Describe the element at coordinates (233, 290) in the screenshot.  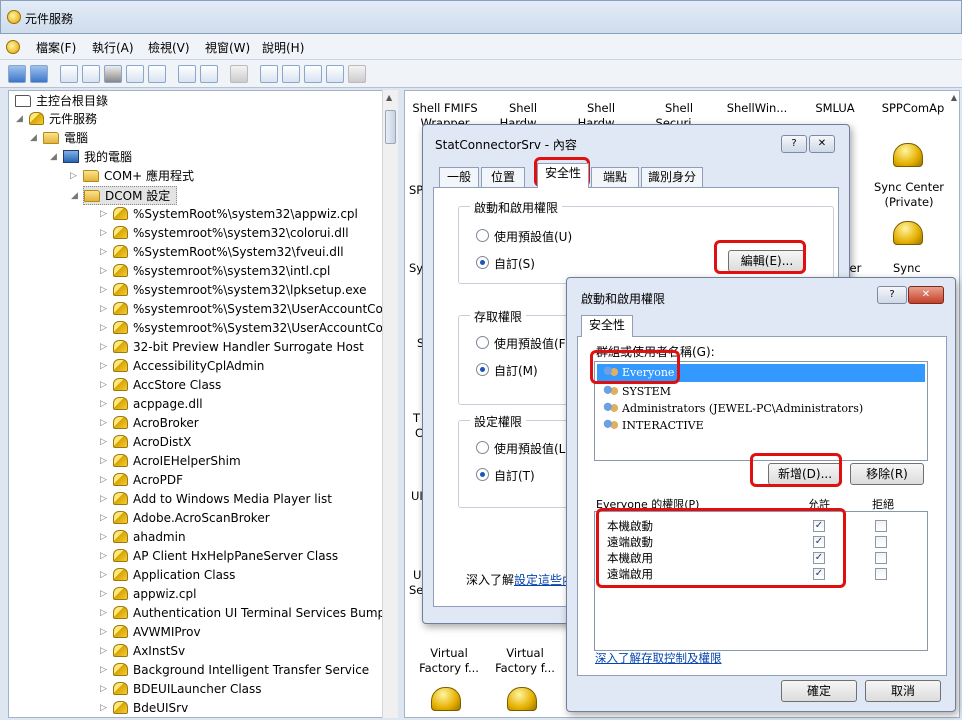
I see `tree-dcom-item: ▷ %systemroot%\system32\lpksetup.exe` at that location.